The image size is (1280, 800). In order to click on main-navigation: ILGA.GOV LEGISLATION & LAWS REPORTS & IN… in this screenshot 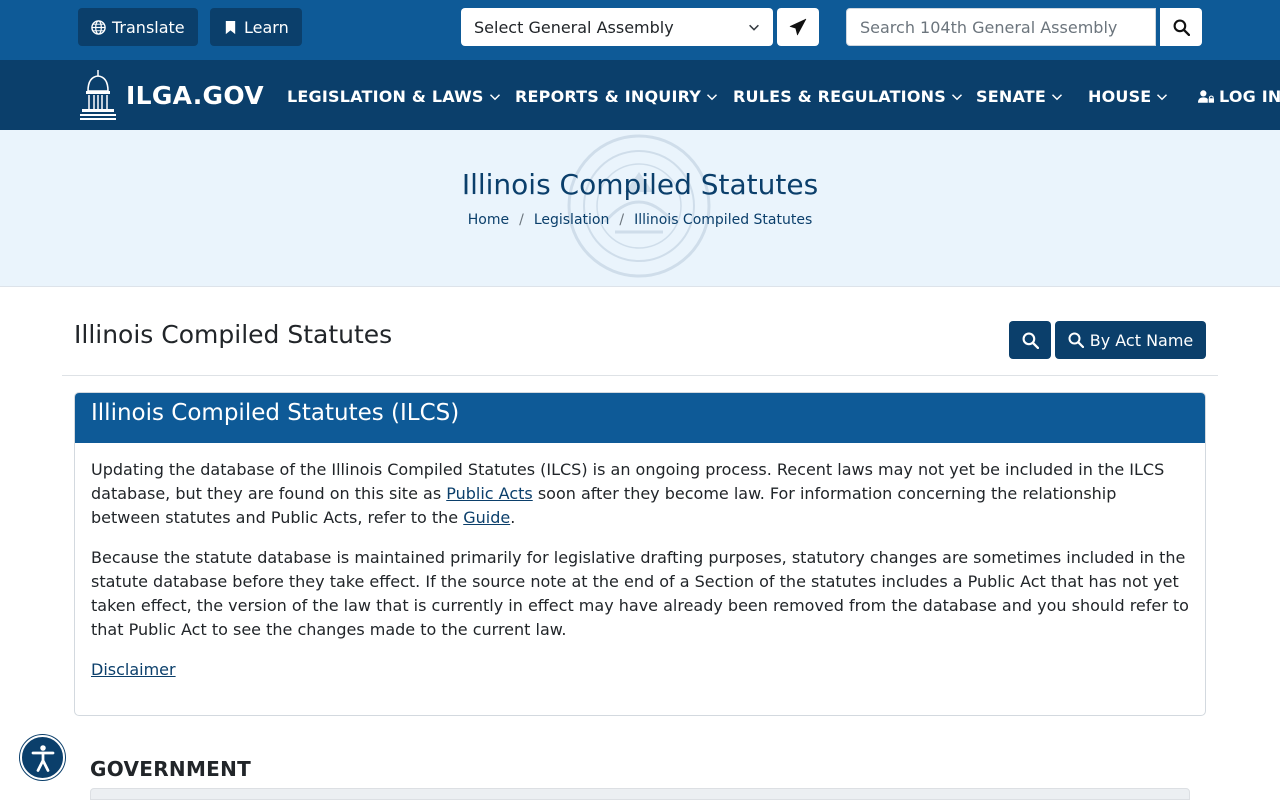, I will do `click(640, 95)`.